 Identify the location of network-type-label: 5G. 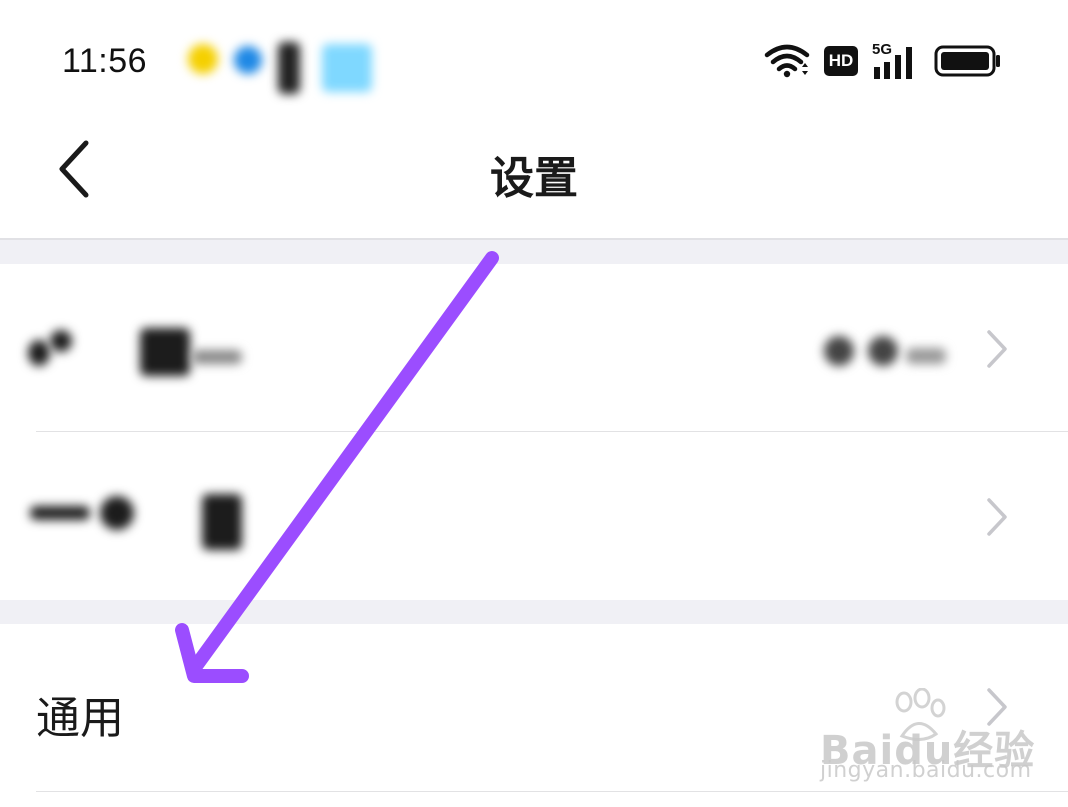
(882, 49).